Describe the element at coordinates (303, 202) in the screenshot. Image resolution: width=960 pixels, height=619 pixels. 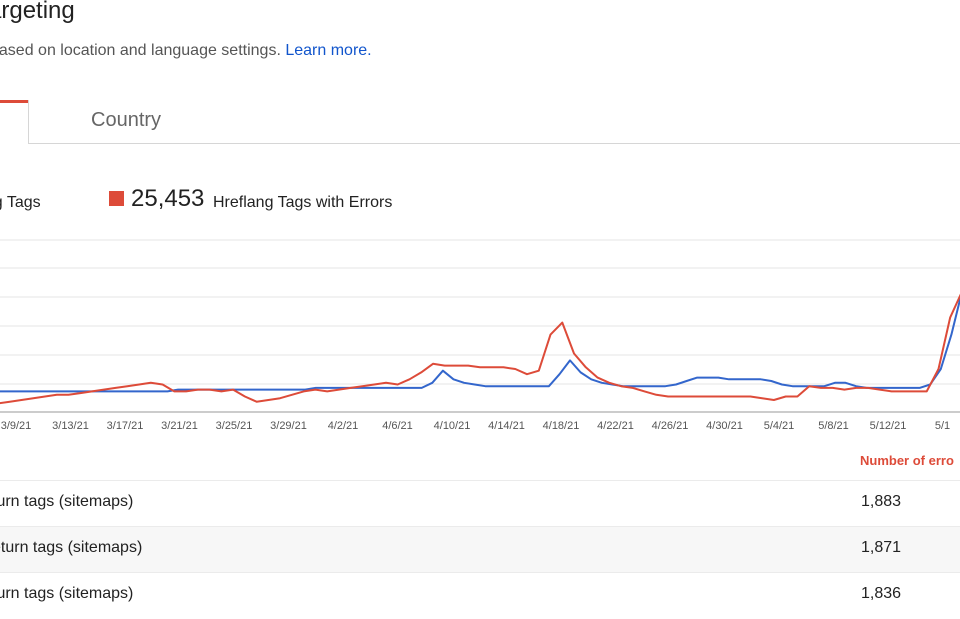
I see `legend-errors-label: Hreflang Tags with Errors` at that location.